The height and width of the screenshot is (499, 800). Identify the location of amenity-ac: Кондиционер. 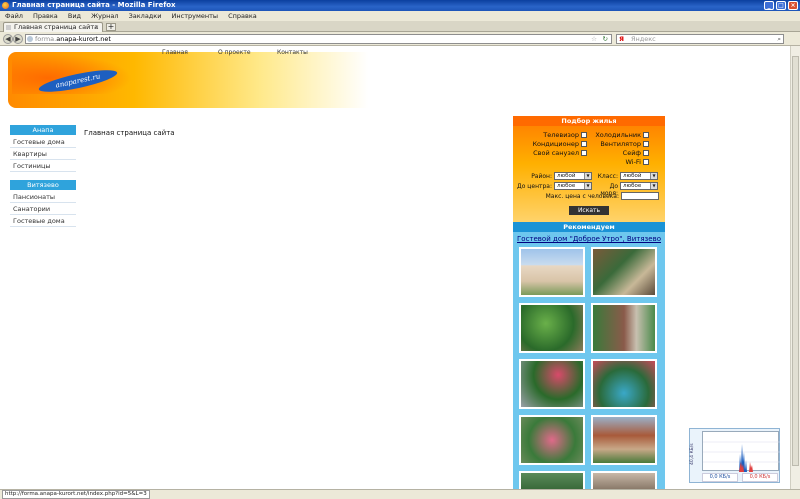
(551, 144).